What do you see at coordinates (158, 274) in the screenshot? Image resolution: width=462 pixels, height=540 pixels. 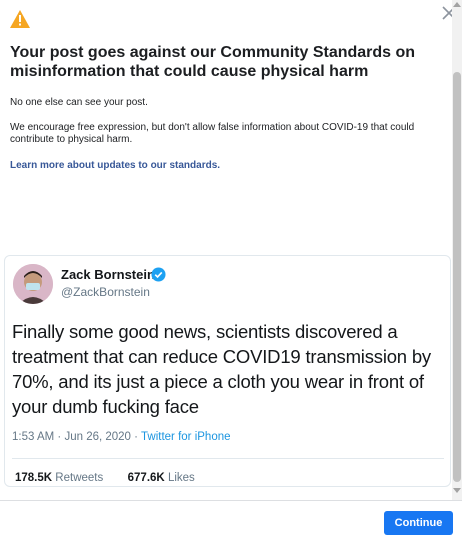 I see `verified-badge-icon` at bounding box center [158, 274].